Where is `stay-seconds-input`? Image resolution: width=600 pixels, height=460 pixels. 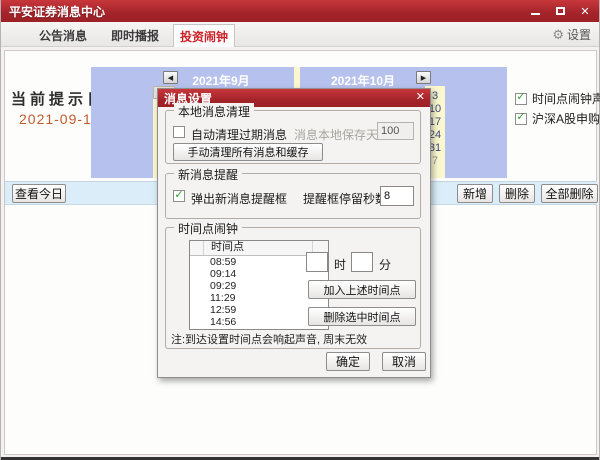
stay-seconds-input is located at coordinates (397, 196).